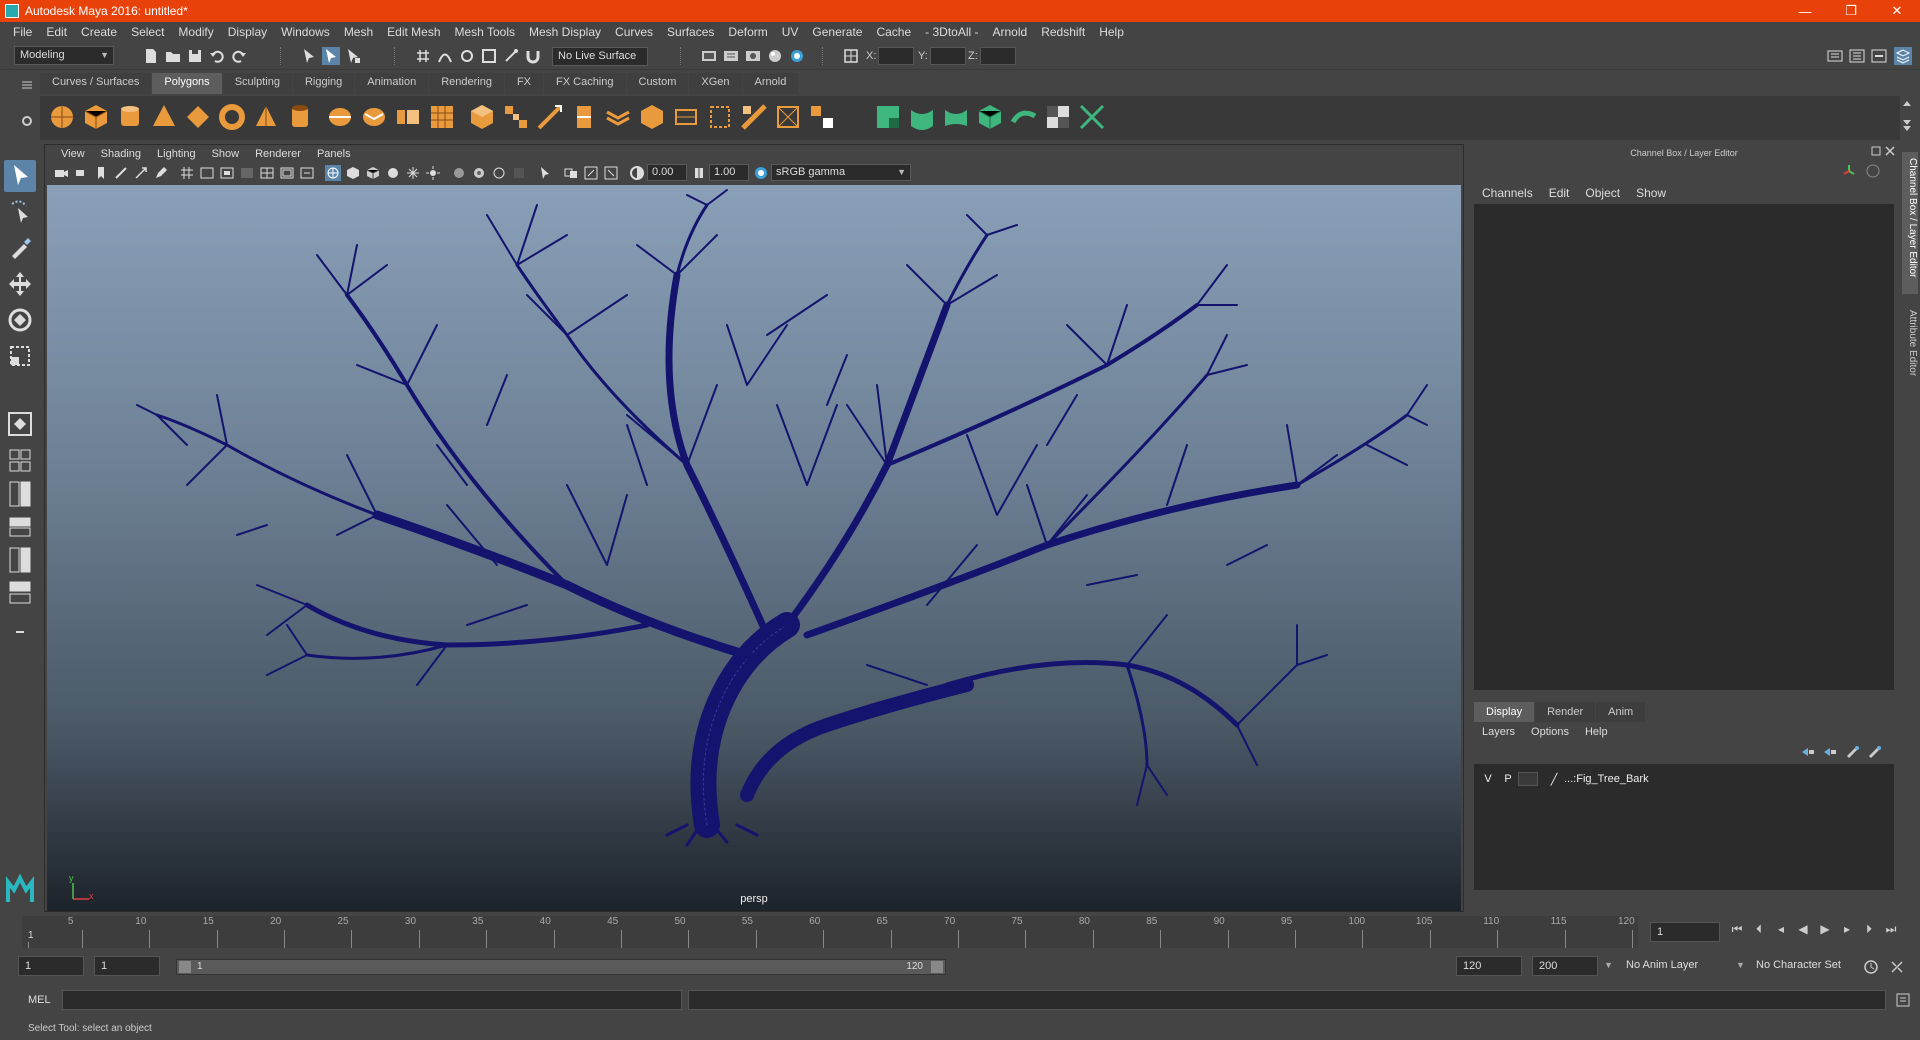 The image size is (1920, 1040). Describe the element at coordinates (775, 56) in the screenshot. I see `hypershade-icon` at that location.